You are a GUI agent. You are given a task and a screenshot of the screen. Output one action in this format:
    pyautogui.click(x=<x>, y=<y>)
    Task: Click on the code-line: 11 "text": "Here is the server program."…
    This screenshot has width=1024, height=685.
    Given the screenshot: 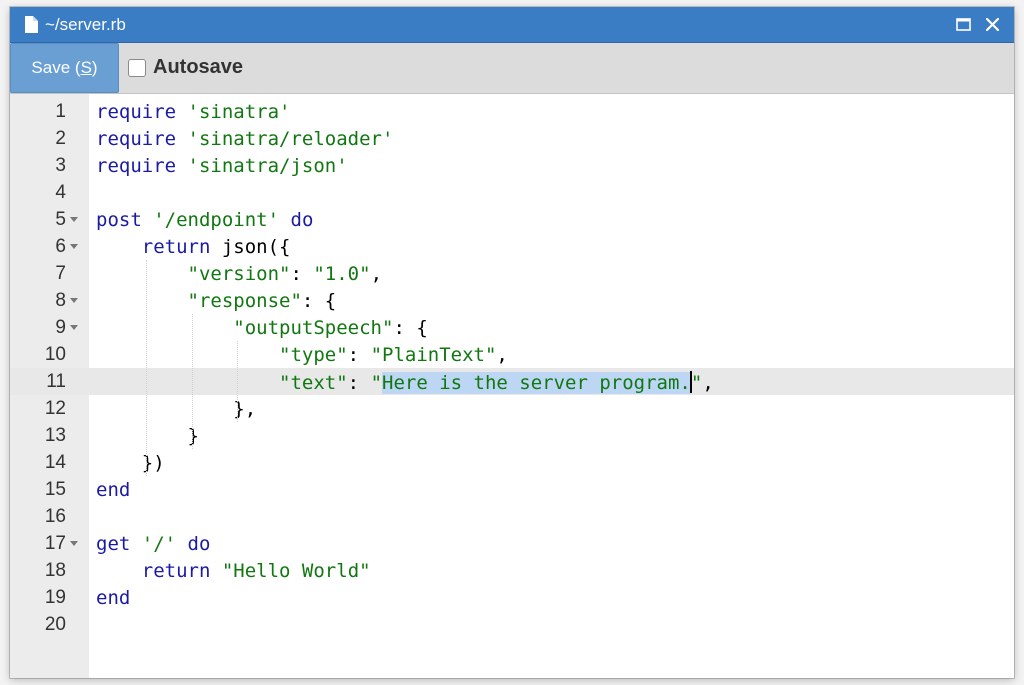 What is the action you would take?
    pyautogui.click(x=512, y=381)
    